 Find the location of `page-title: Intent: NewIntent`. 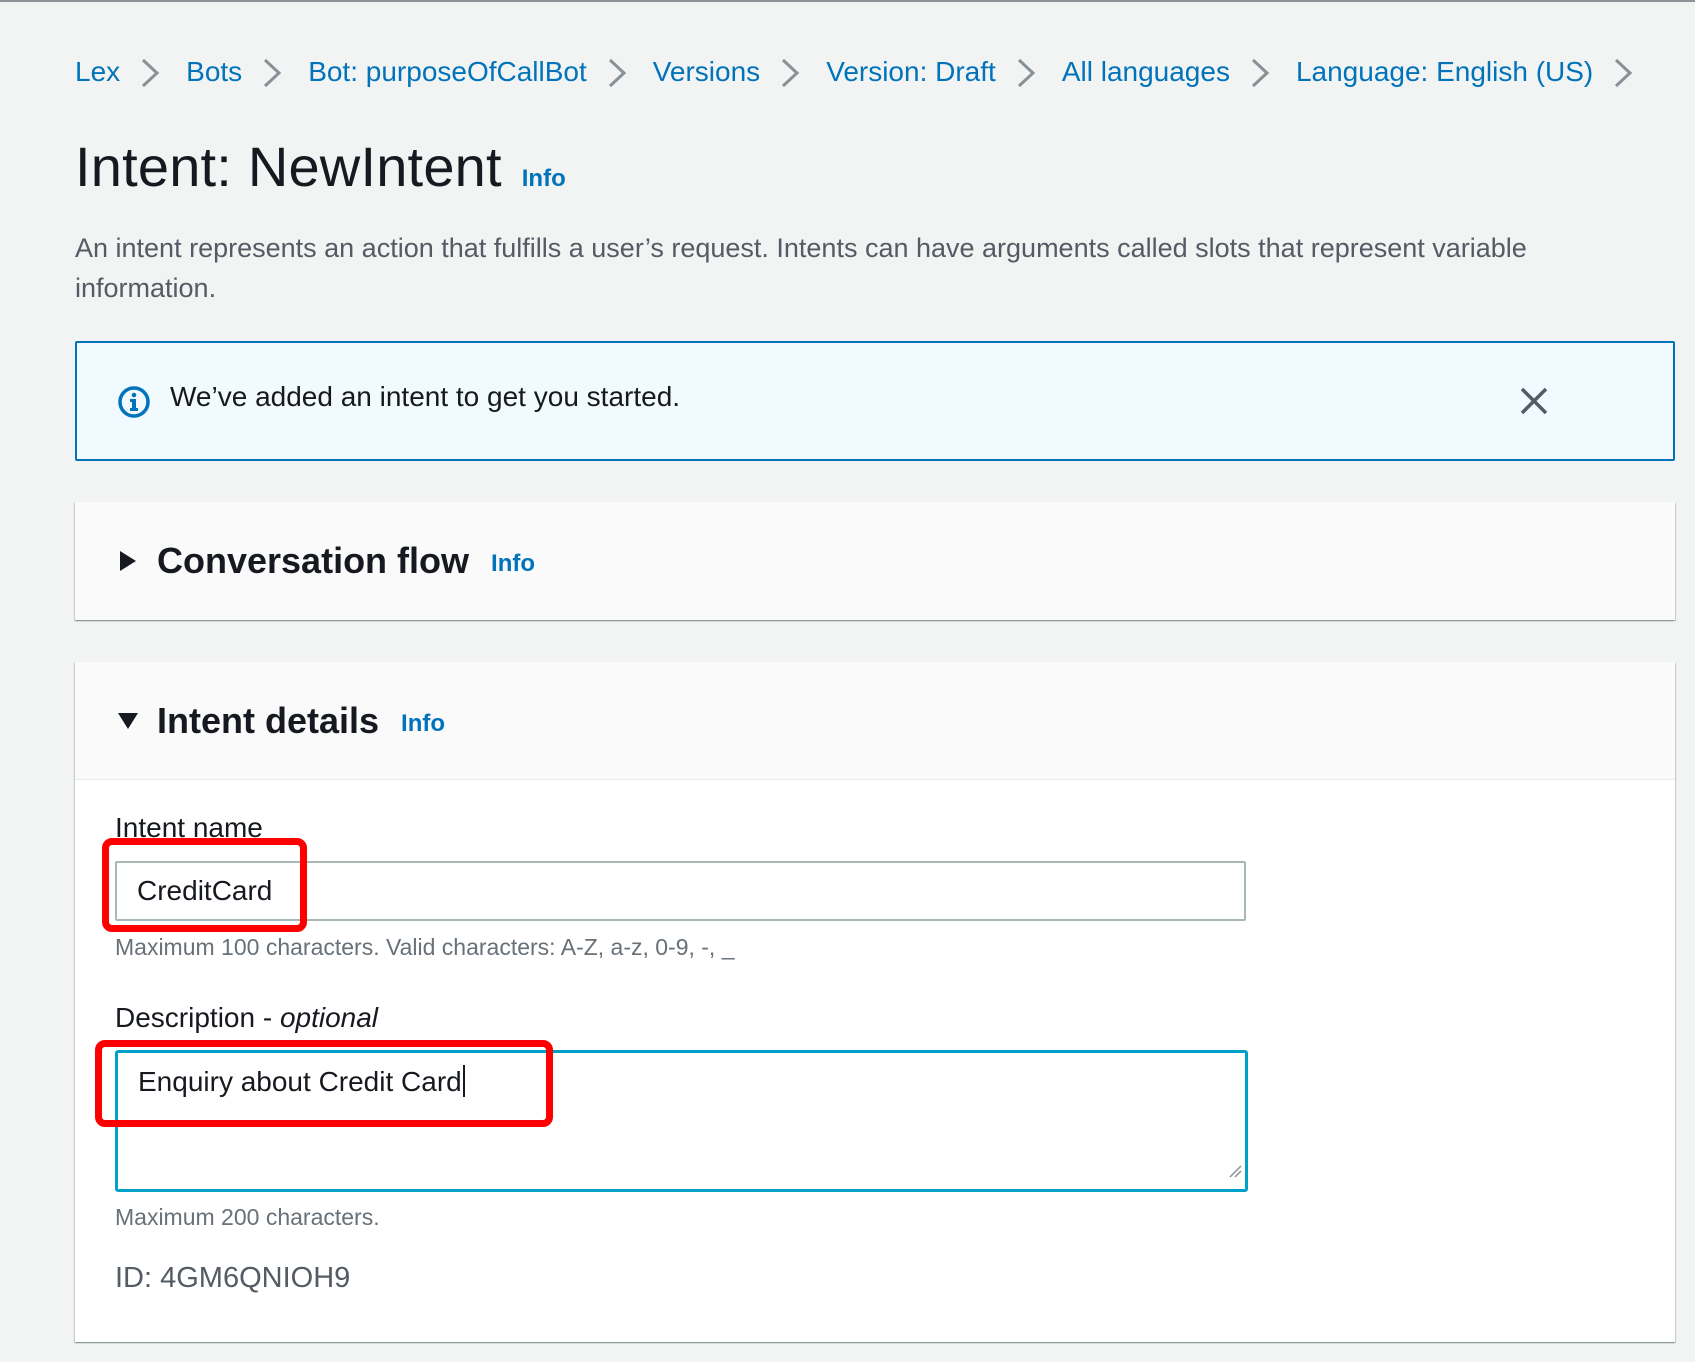

page-title: Intent: NewIntent is located at coordinates (288, 166).